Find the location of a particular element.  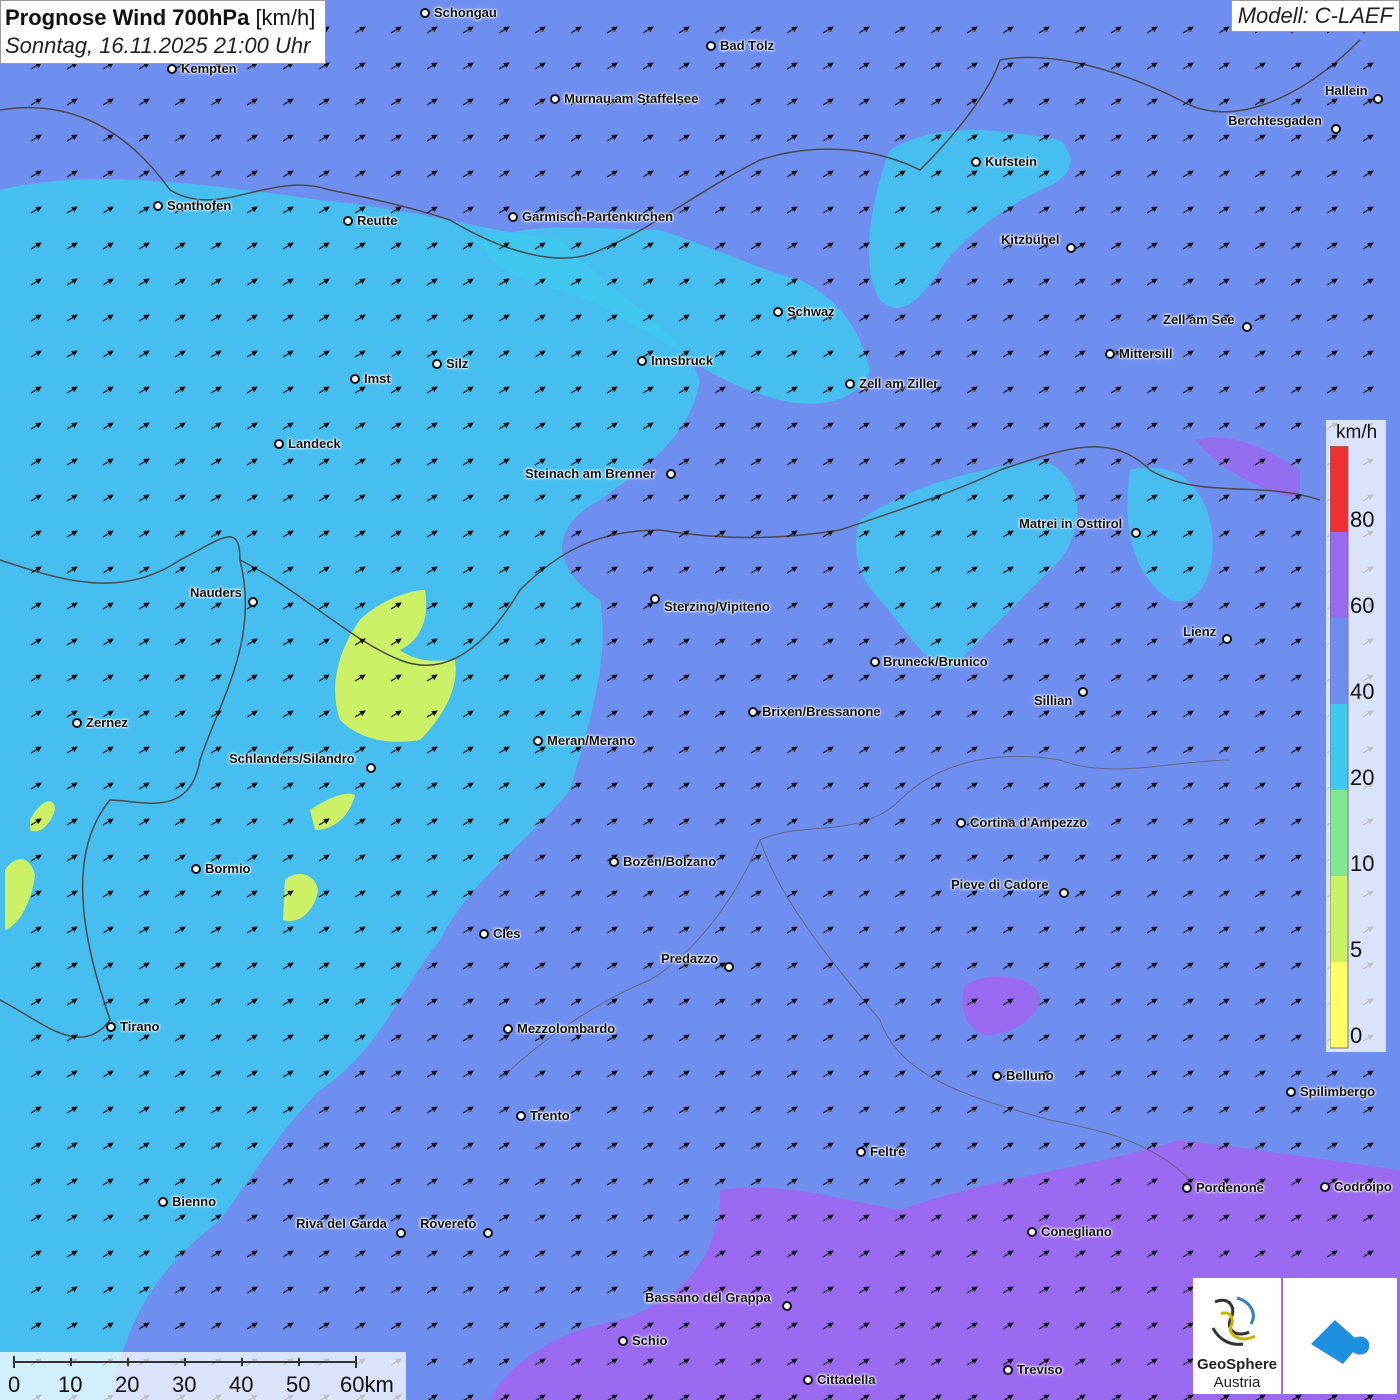

legend-unit: km/h is located at coordinates (1357, 432).